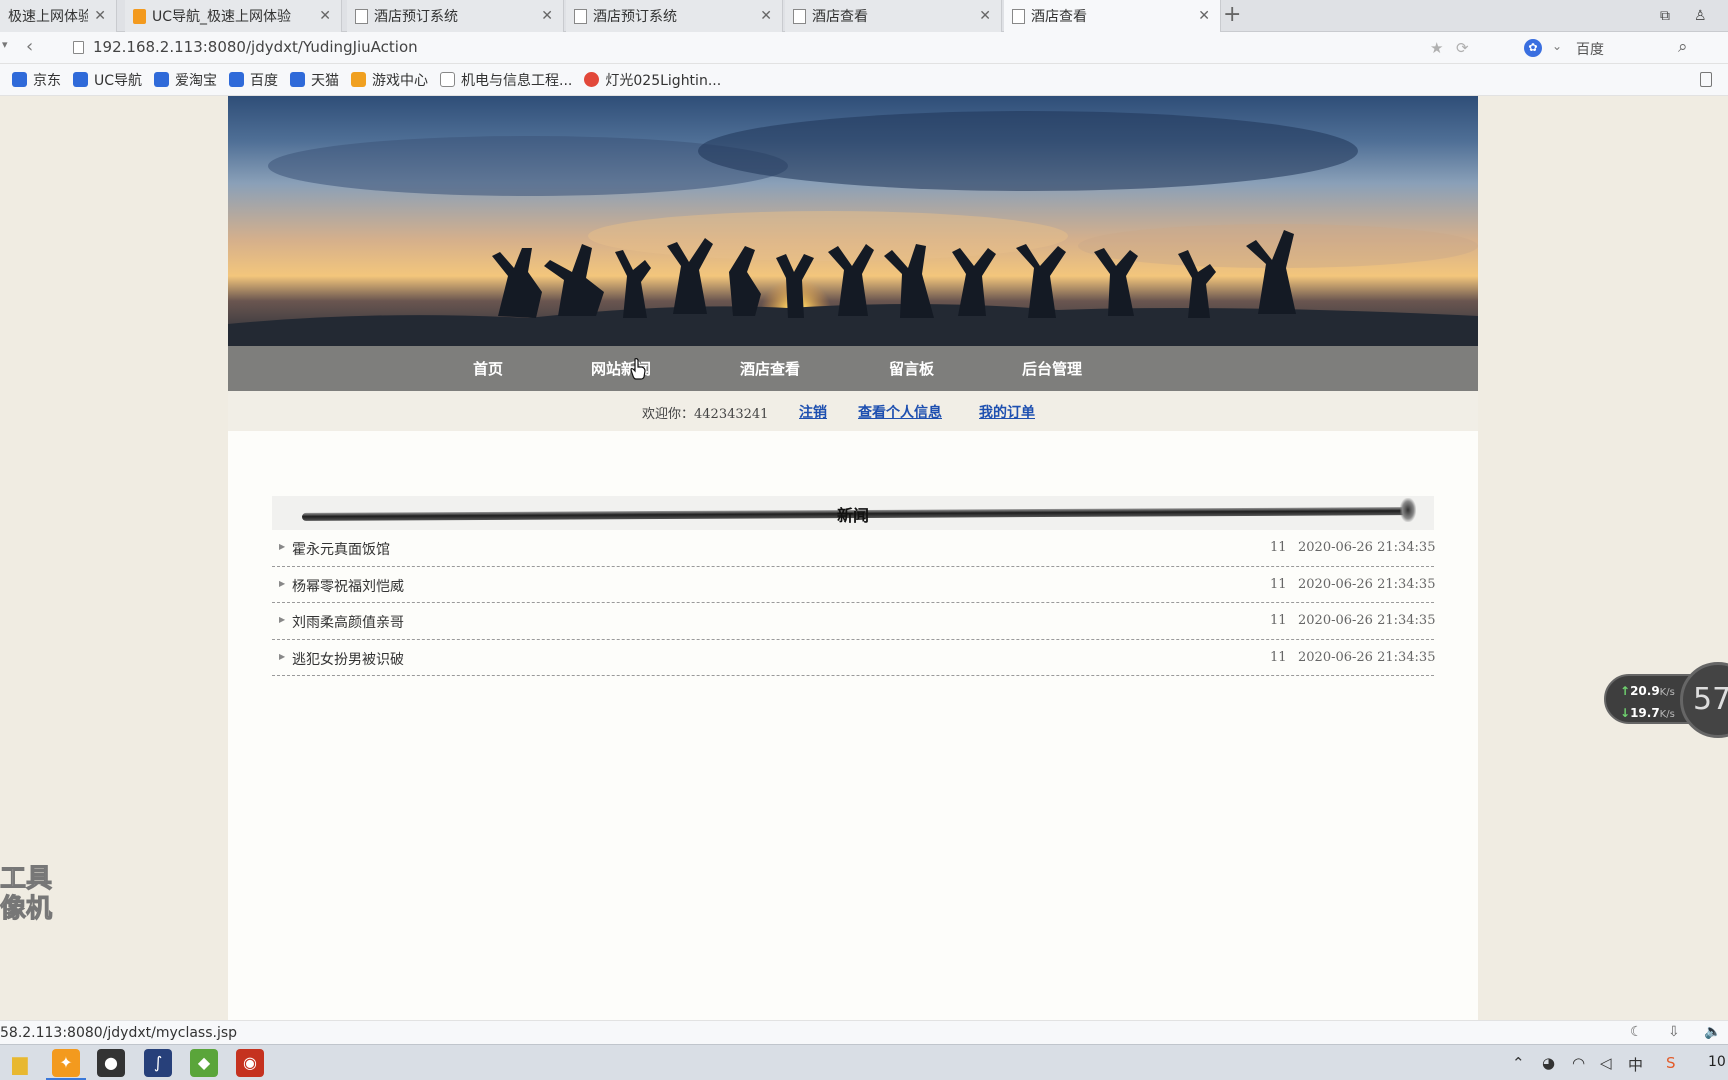 Image resolution: width=1728 pixels, height=1080 pixels. What do you see at coordinates (1533, 48) in the screenshot?
I see `baidu-paw-icon: ✿` at bounding box center [1533, 48].